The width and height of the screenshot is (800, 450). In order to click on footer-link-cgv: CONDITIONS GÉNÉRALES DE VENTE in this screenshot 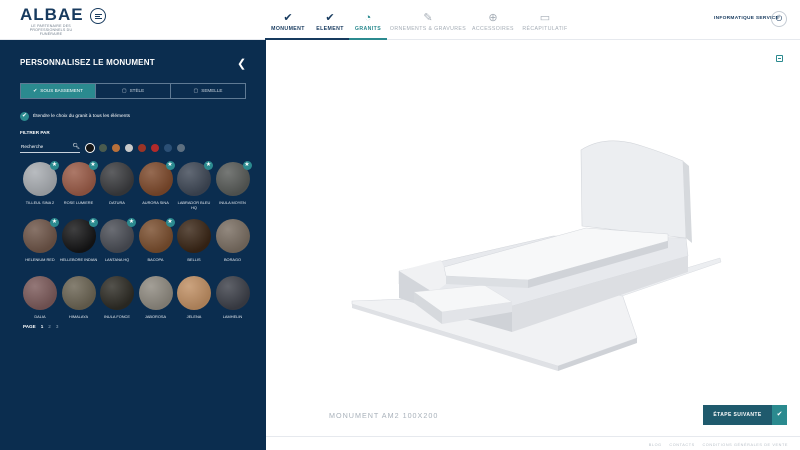, I will do `click(745, 445)`.